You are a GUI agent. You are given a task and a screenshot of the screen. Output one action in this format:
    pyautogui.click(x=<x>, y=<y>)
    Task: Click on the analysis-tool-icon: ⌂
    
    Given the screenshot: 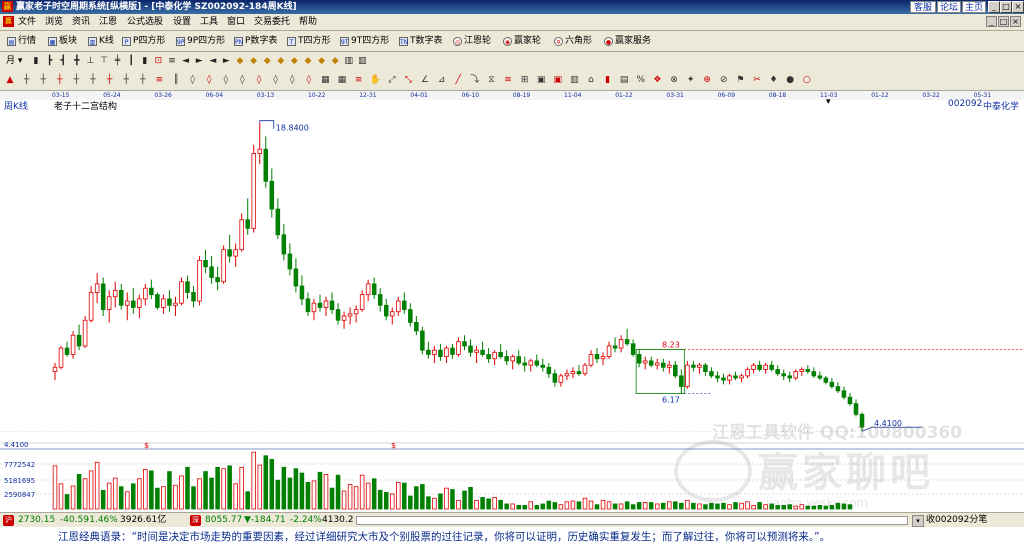 What is the action you would take?
    pyautogui.click(x=591, y=80)
    